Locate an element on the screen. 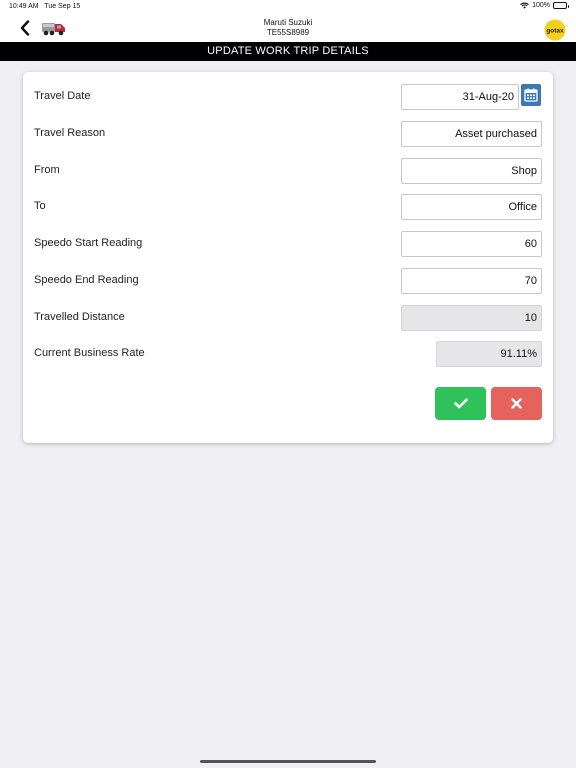 This screenshot has width=576, height=768. travelled-distance-row: Travelled Distance 10 is located at coordinates (288, 318).